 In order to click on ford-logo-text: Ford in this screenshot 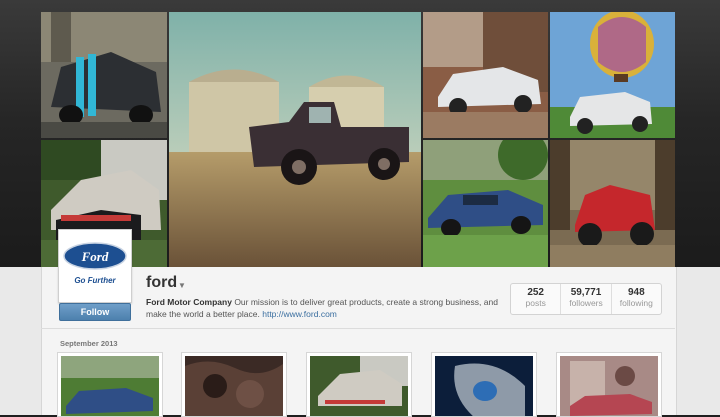, I will do `click(95, 256)`.